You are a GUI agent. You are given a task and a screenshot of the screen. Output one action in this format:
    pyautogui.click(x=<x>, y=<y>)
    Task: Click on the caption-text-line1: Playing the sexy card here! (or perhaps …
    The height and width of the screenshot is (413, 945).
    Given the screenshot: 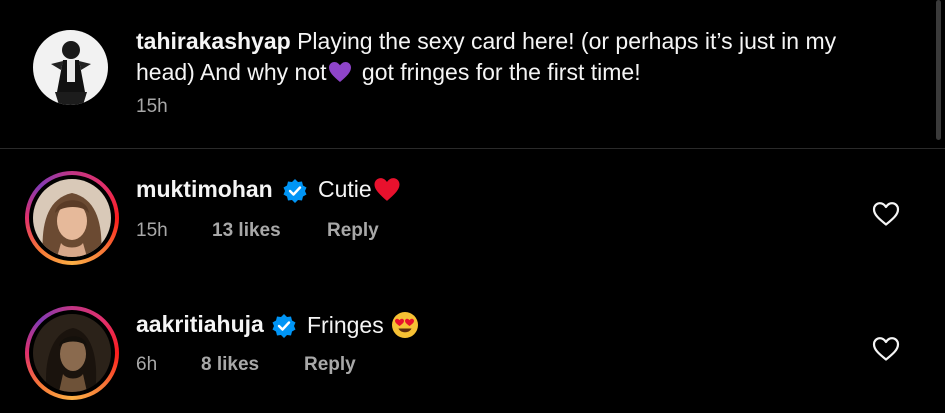 What is the action you would take?
    pyautogui.click(x=567, y=41)
    